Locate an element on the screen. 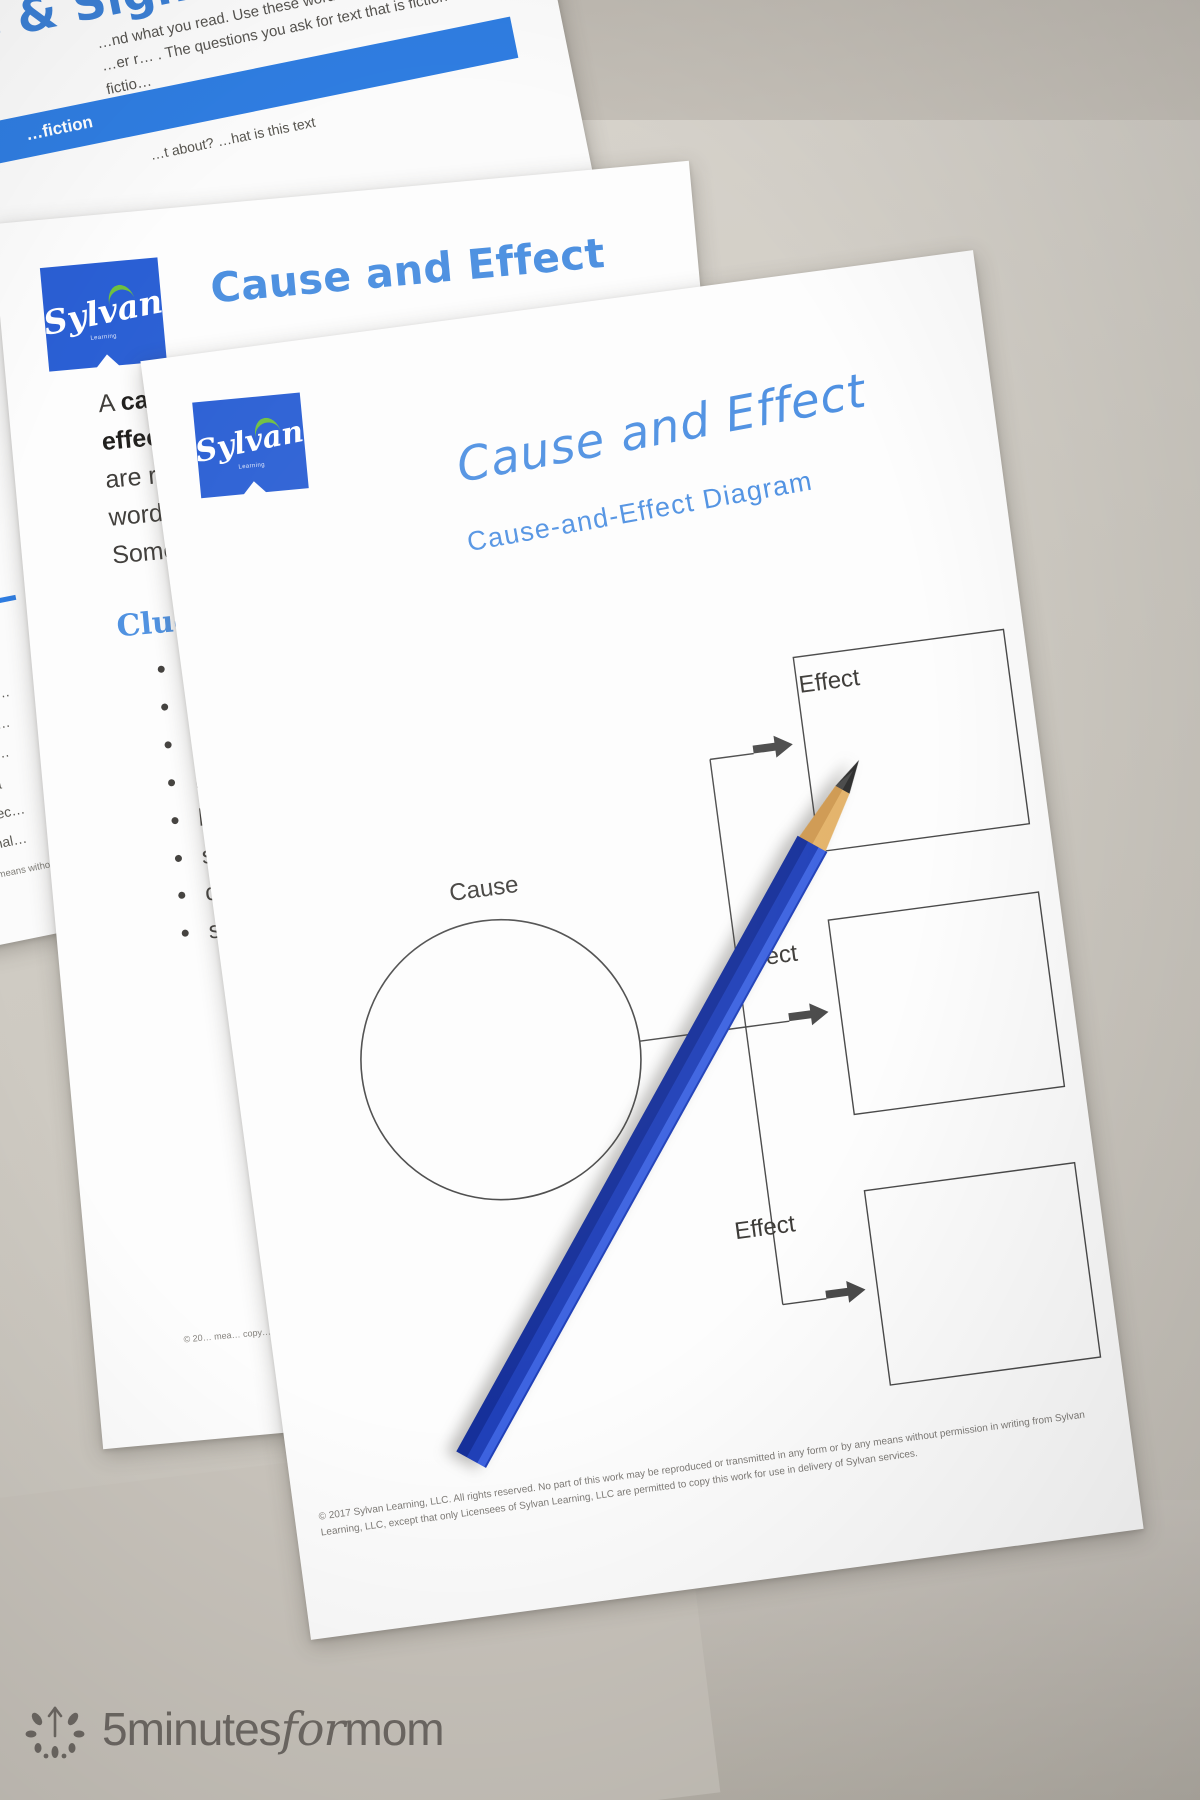 The height and width of the screenshot is (1800, 1200). question-words-bar-label: …fiction is located at coordinates (59, 128).